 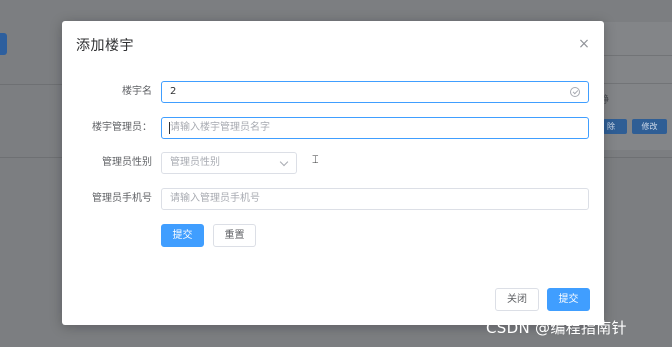 I want to click on dialog-title: 添加楼宇, so click(x=105, y=46).